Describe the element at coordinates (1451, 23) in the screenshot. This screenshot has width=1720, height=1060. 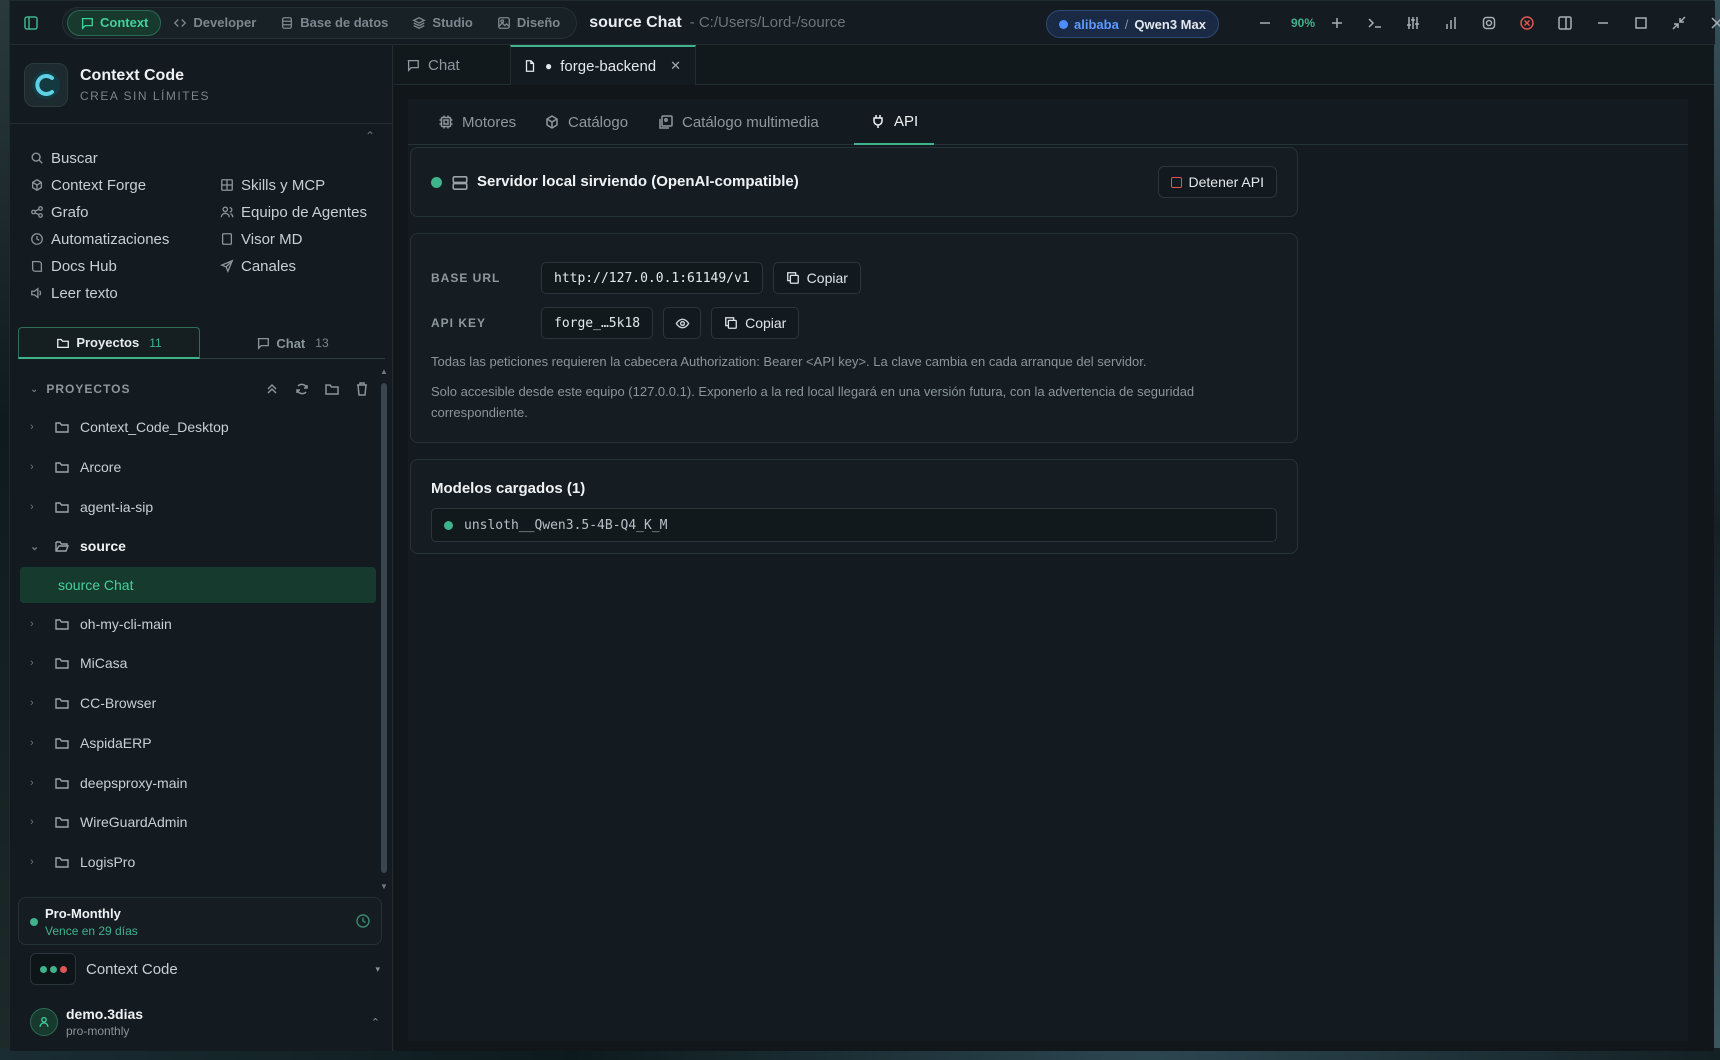
I see `bar-chart-icon` at that location.